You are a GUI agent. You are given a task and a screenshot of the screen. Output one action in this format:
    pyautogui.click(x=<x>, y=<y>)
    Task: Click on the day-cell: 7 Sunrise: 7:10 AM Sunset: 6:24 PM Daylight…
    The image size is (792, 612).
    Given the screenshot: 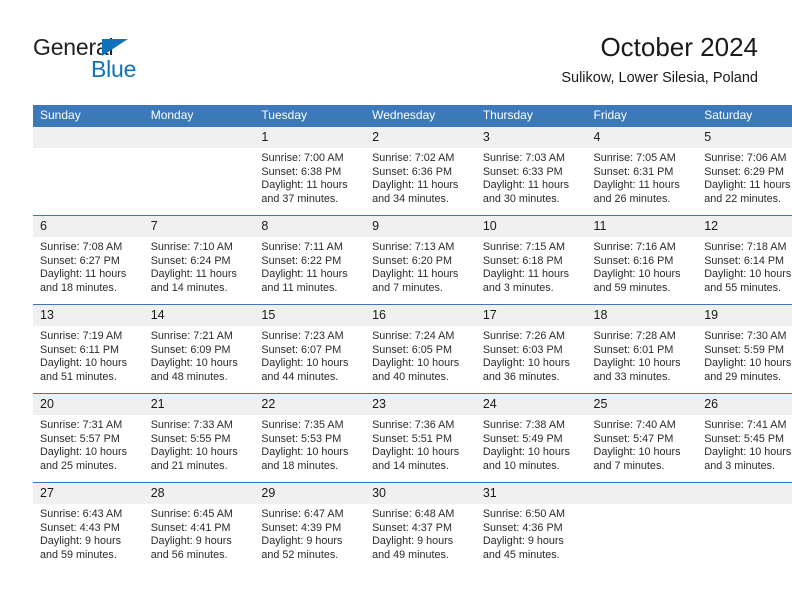 What is the action you would take?
    pyautogui.click(x=199, y=260)
    